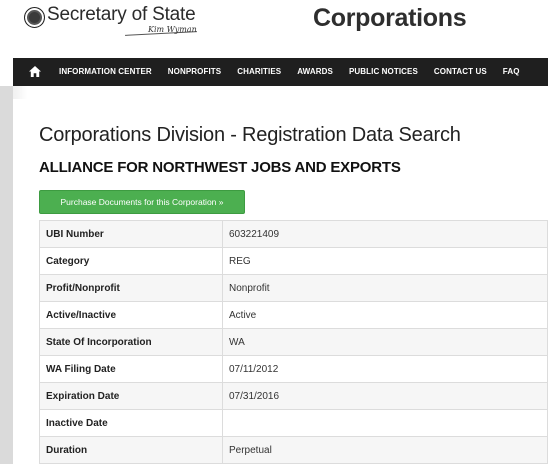 The image size is (548, 464). What do you see at coordinates (131, 315) in the screenshot?
I see `active-inactive-label: Active/Inactive` at bounding box center [131, 315].